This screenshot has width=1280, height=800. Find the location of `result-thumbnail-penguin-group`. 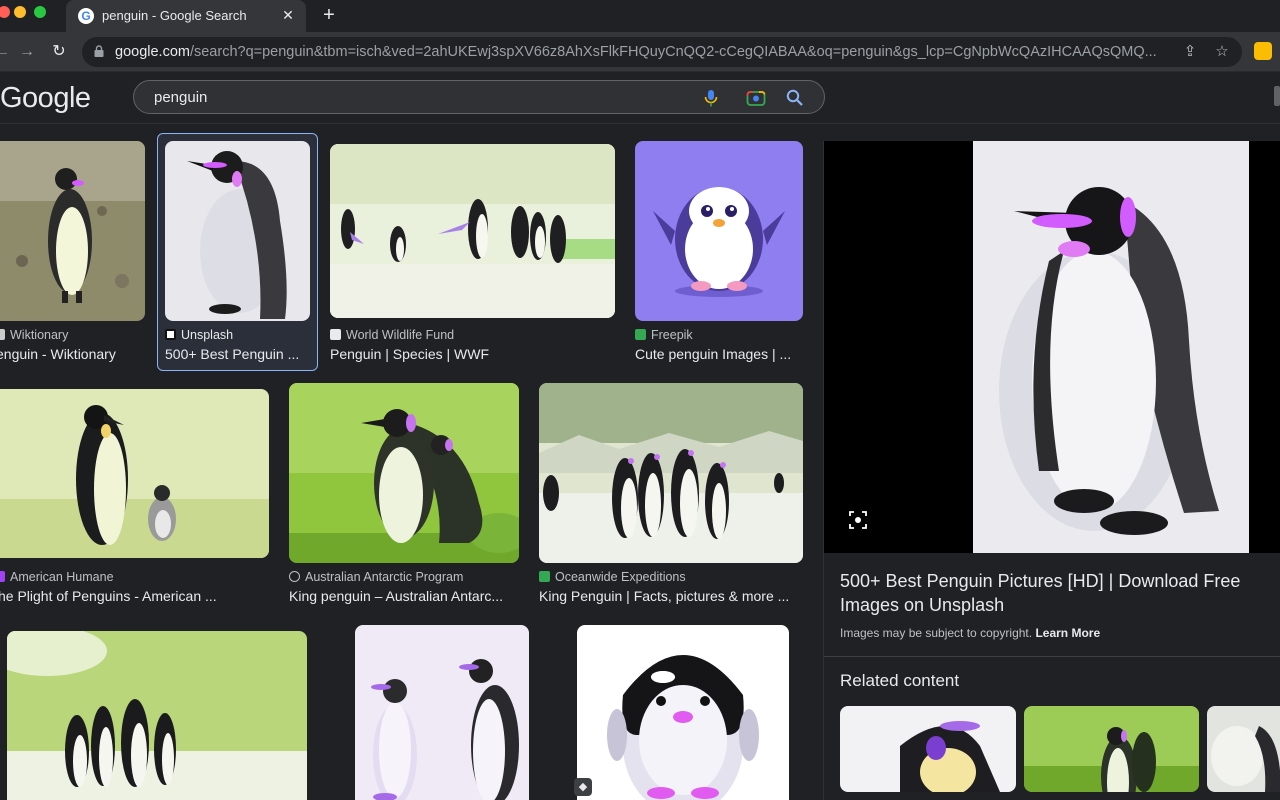

result-thumbnail-penguin-group is located at coordinates (157, 715).